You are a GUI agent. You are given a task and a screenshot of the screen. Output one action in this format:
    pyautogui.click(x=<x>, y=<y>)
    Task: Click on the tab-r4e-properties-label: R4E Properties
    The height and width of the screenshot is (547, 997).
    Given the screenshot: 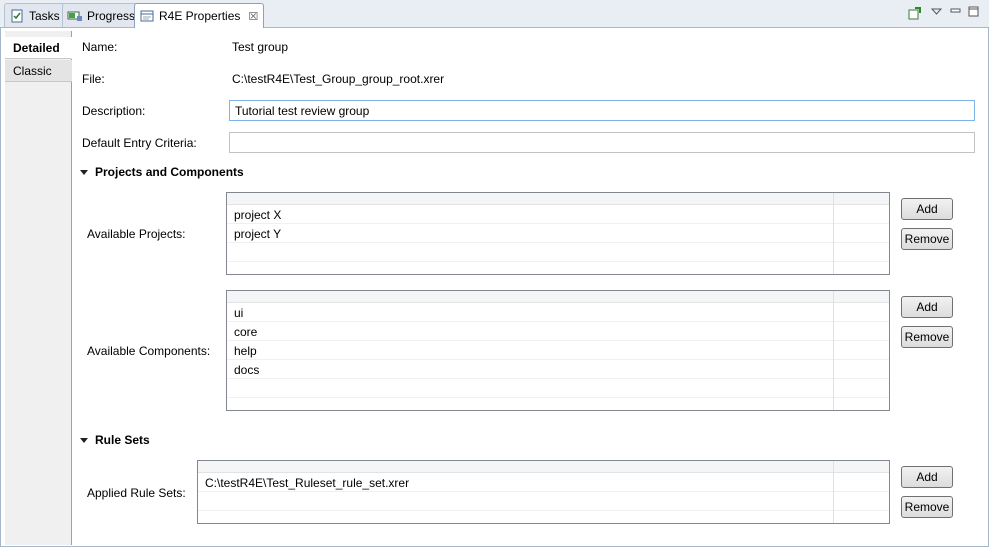 What is the action you would take?
    pyautogui.click(x=200, y=16)
    